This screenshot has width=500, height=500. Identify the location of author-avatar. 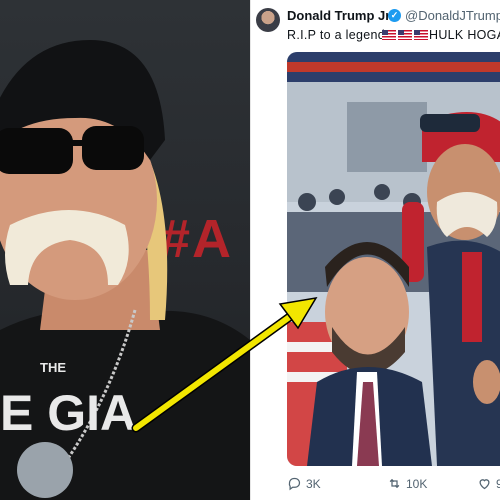
(268, 20).